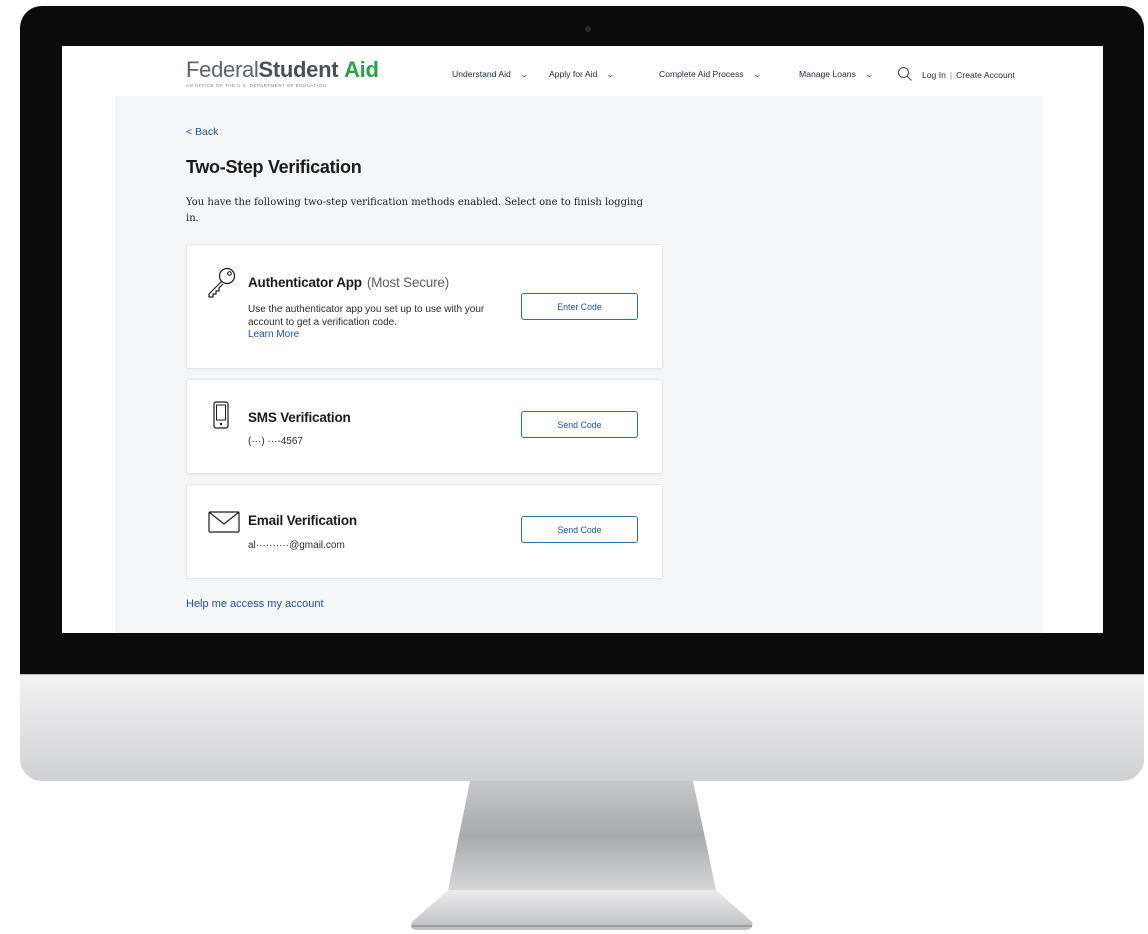 The height and width of the screenshot is (934, 1148). Describe the element at coordinates (985, 75) in the screenshot. I see `create-account-link: Create Account` at that location.